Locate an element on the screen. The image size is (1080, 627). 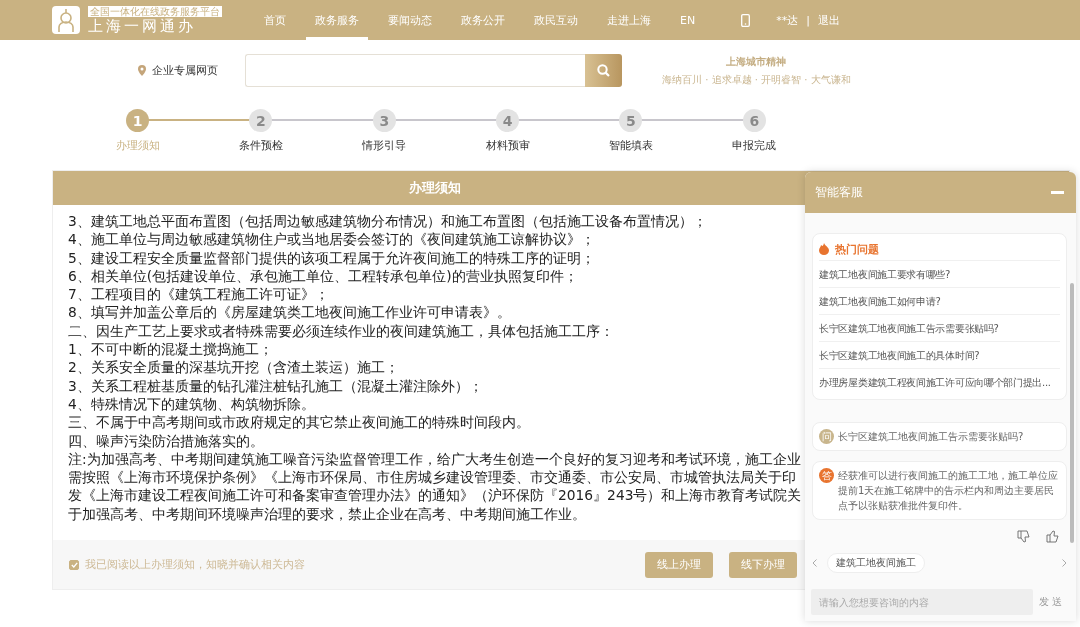
logout-link: 退出 is located at coordinates (828, 20).